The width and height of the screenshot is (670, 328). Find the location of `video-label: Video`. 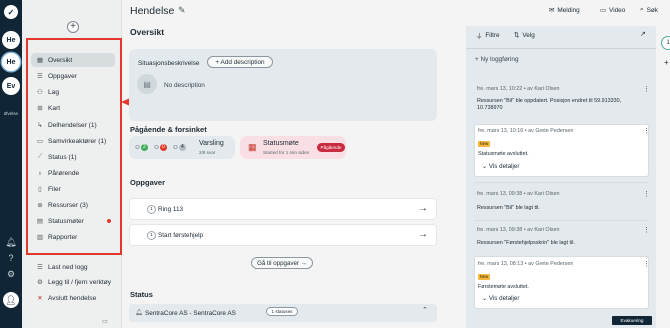

video-label: Video is located at coordinates (617, 10).